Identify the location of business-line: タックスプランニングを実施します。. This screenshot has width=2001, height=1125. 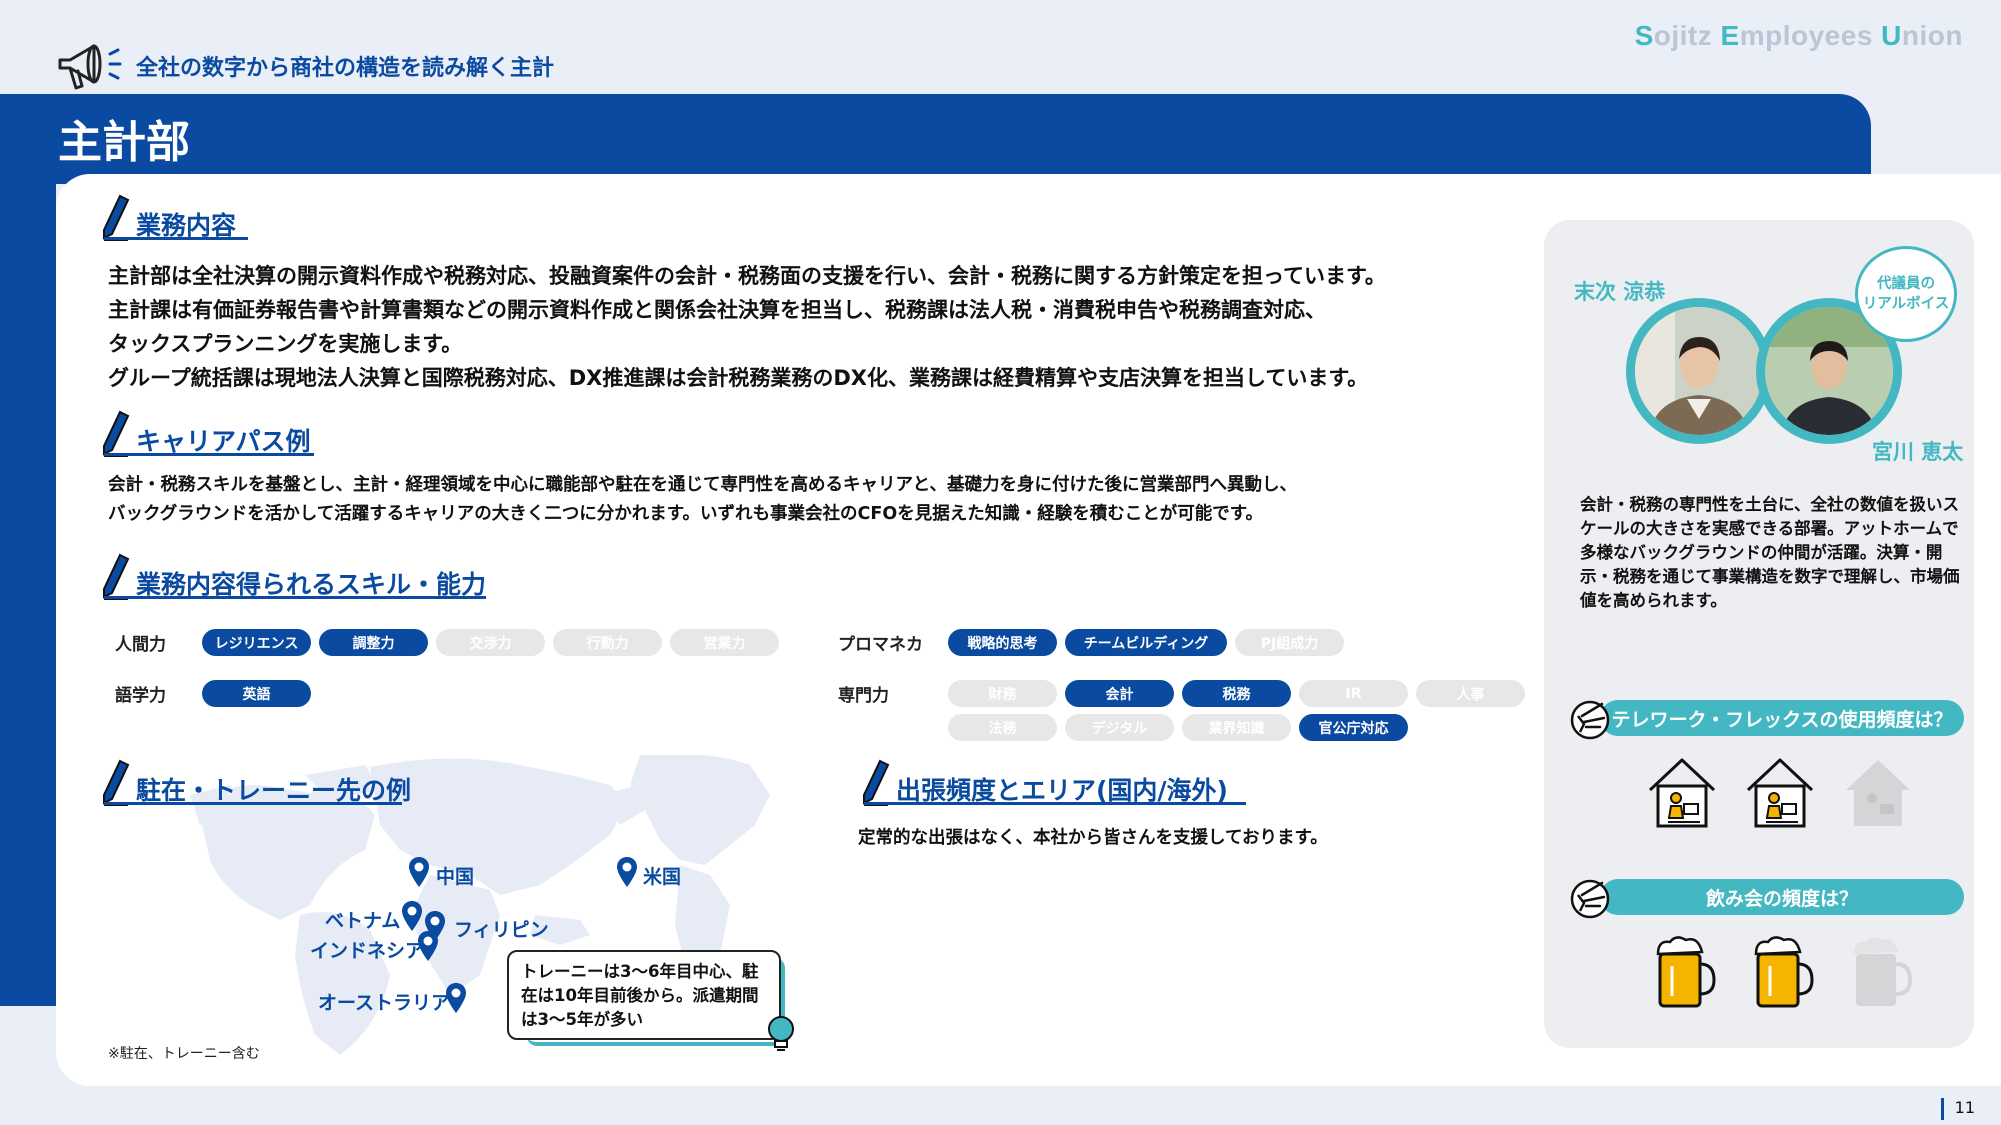
(285, 344).